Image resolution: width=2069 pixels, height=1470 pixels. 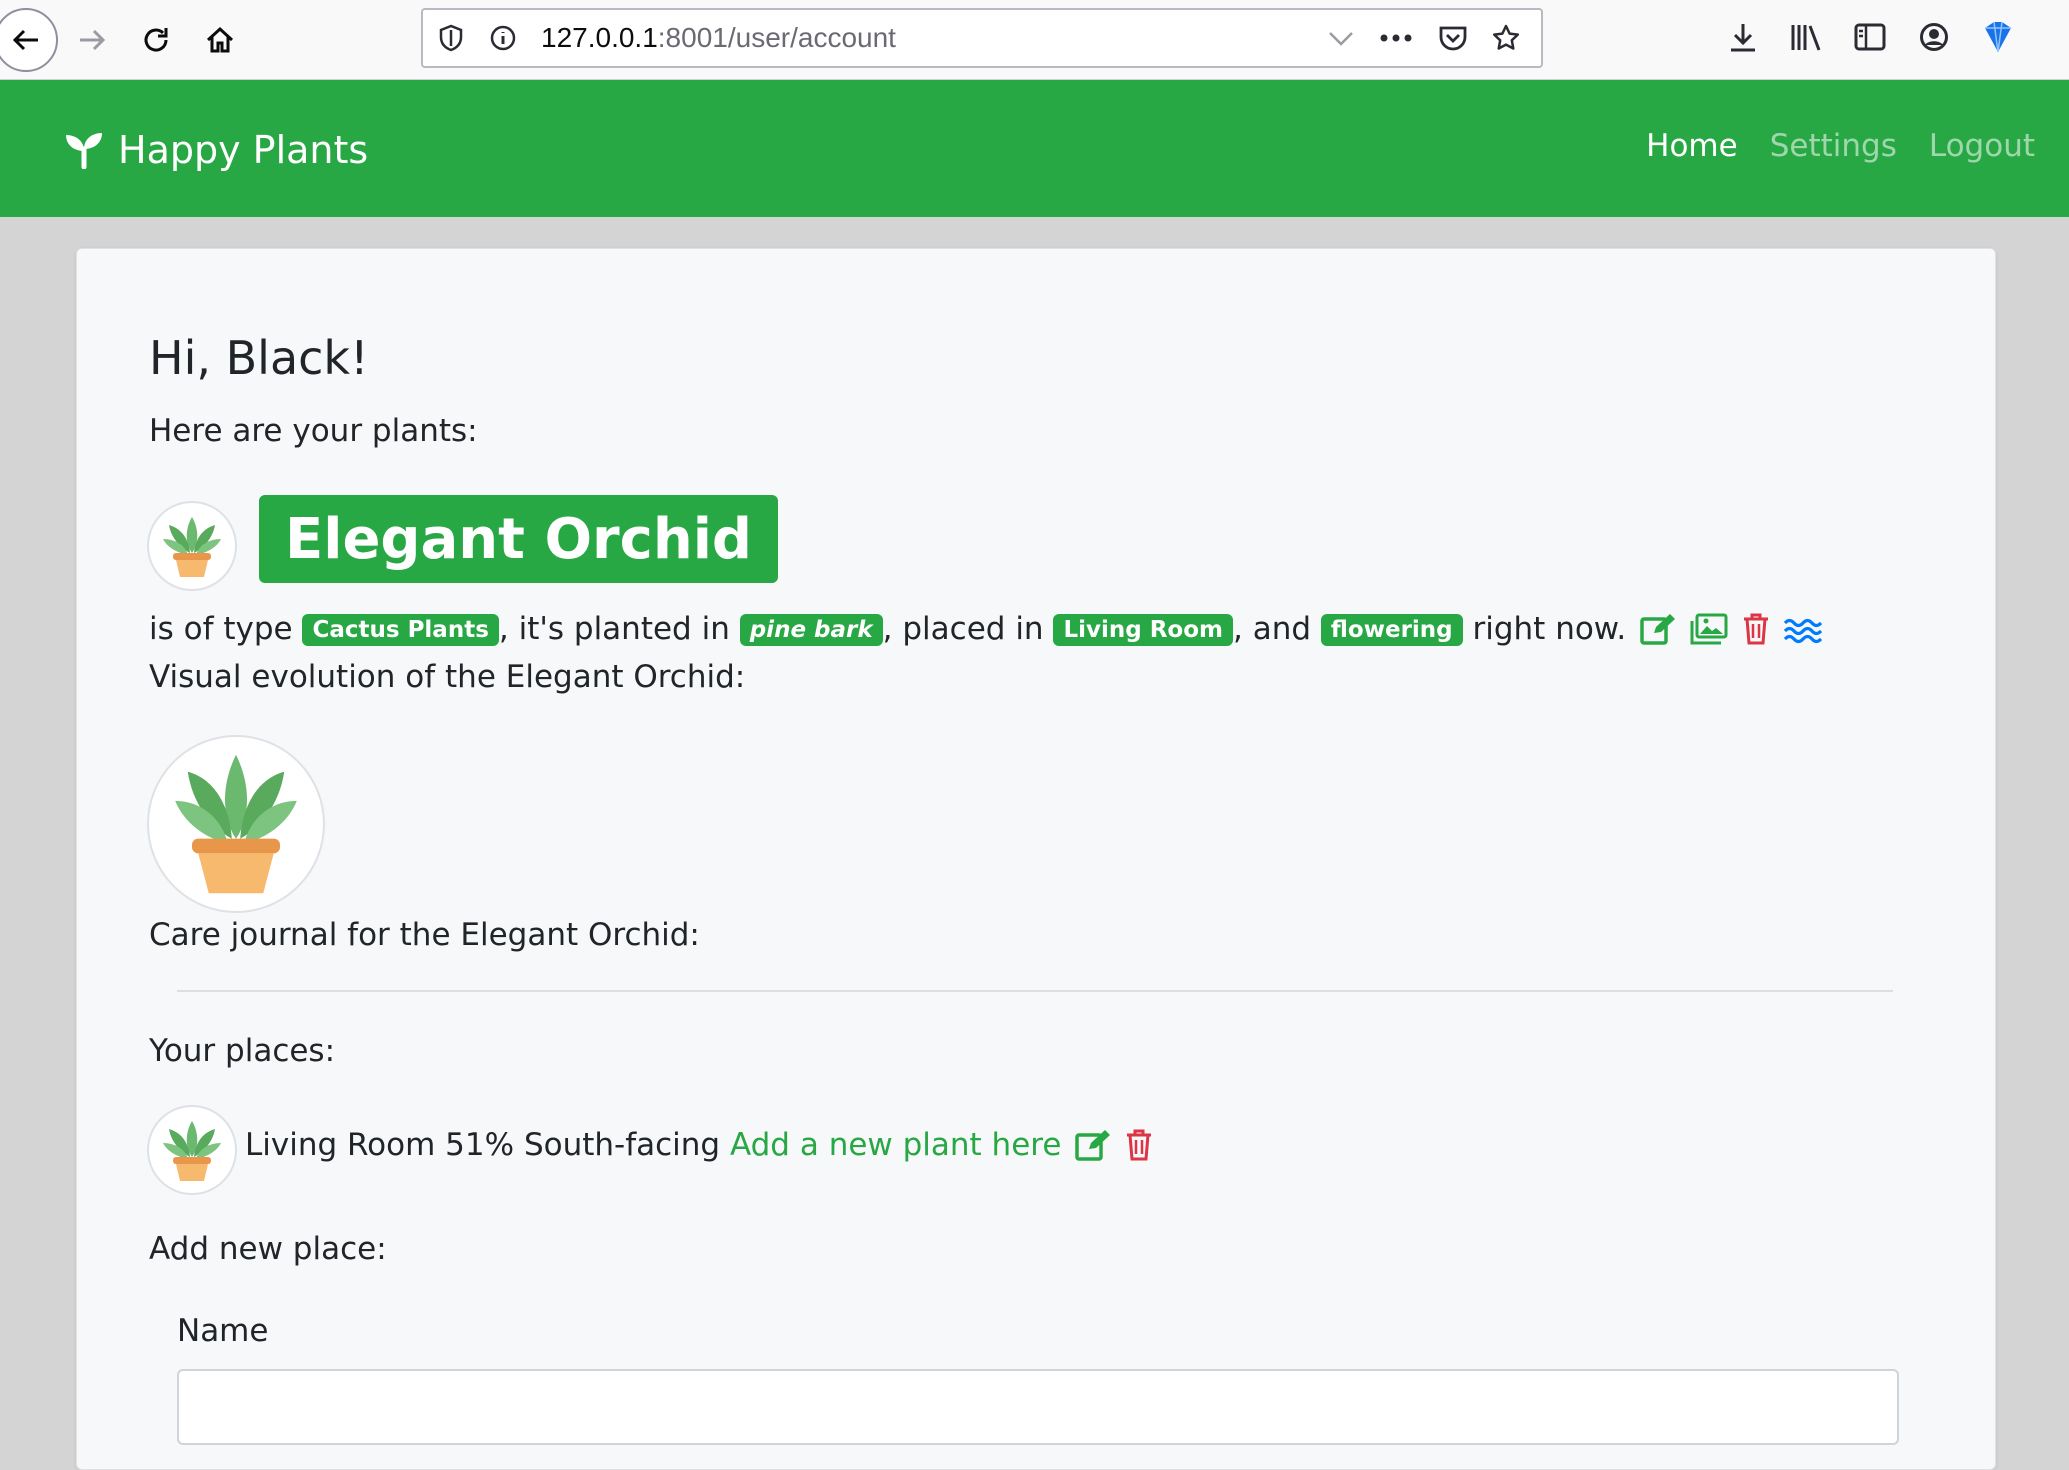 I want to click on chevron-down-icon, so click(x=1341, y=38).